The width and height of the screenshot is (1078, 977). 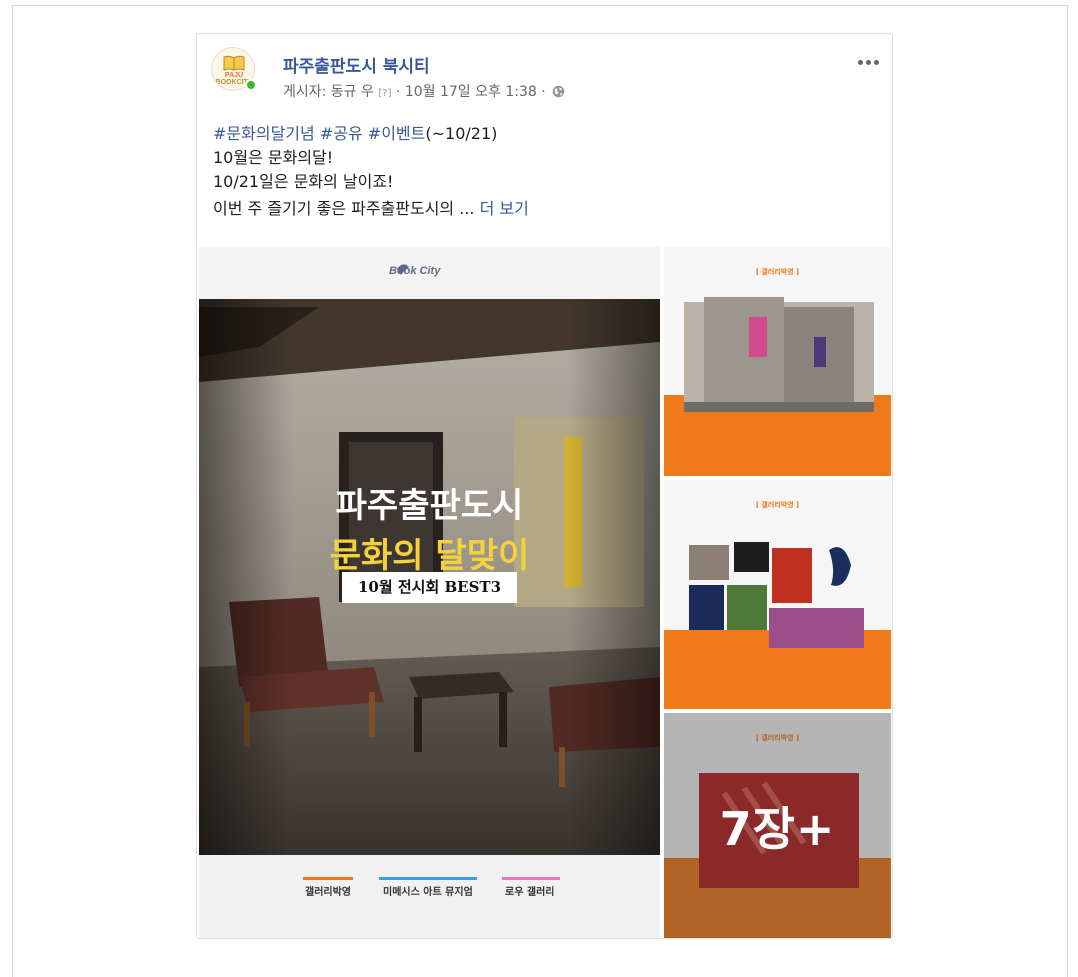 What do you see at coordinates (558, 91) in the screenshot?
I see `globe-icon` at bounding box center [558, 91].